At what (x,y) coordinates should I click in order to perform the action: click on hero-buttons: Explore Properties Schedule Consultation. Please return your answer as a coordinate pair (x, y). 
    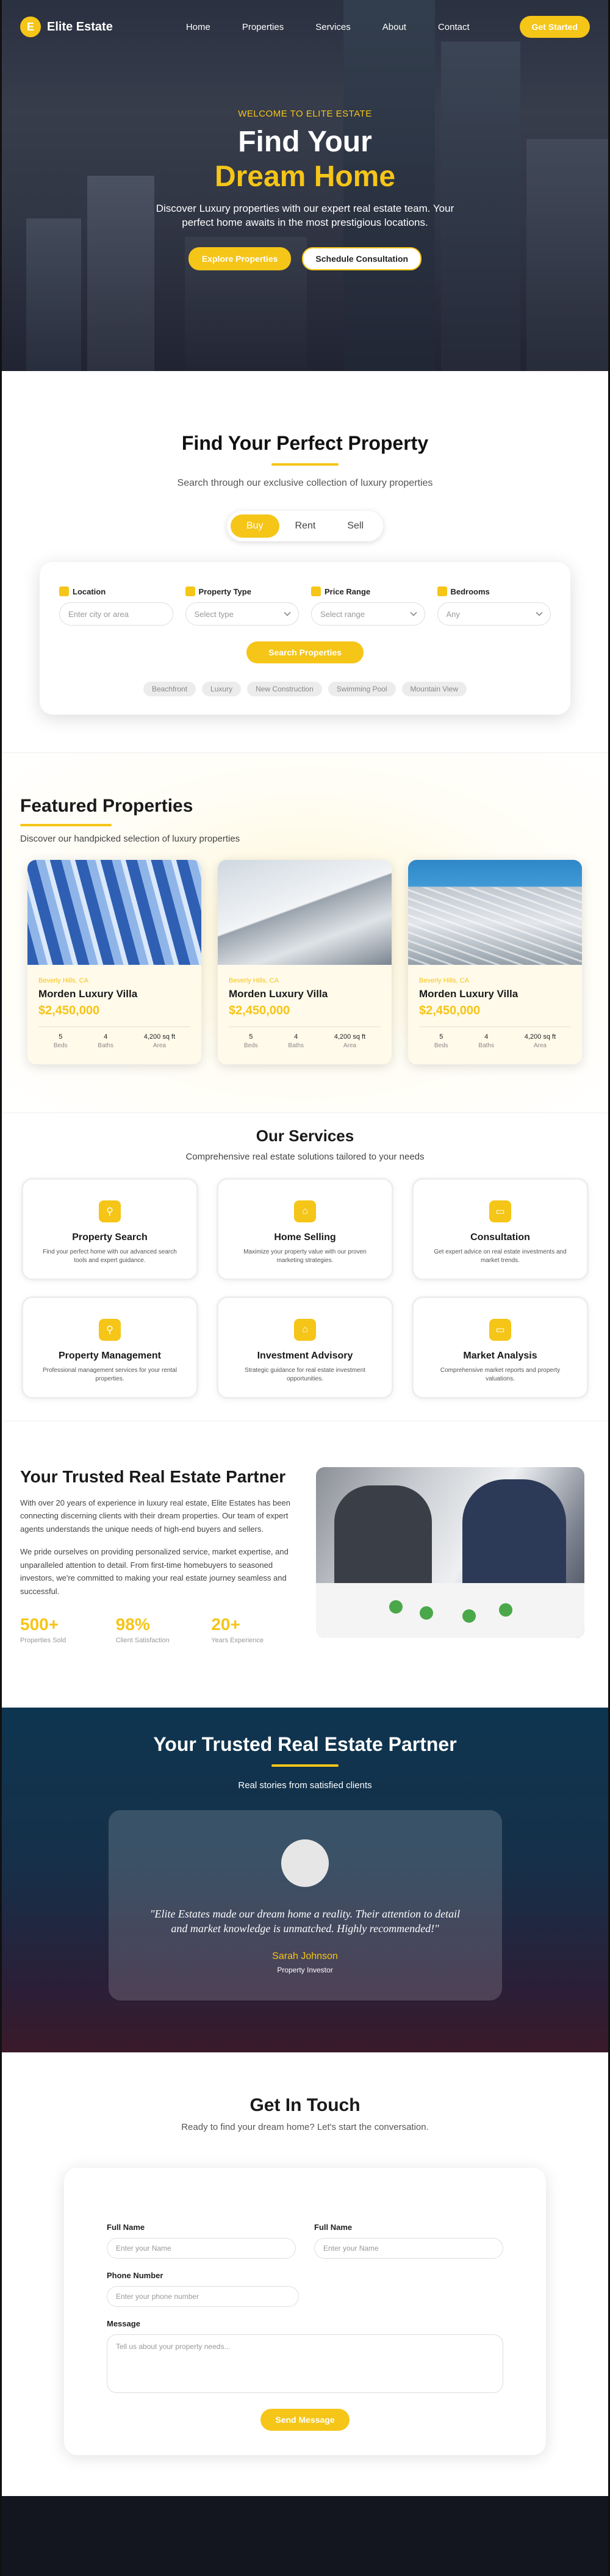
    Looking at the image, I should click on (305, 258).